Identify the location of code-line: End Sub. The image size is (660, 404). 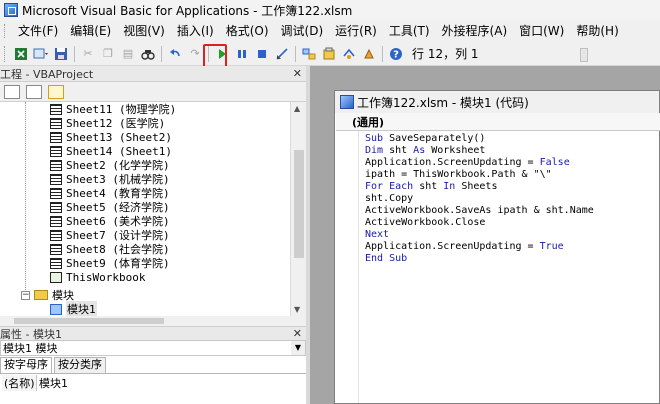
(510, 259).